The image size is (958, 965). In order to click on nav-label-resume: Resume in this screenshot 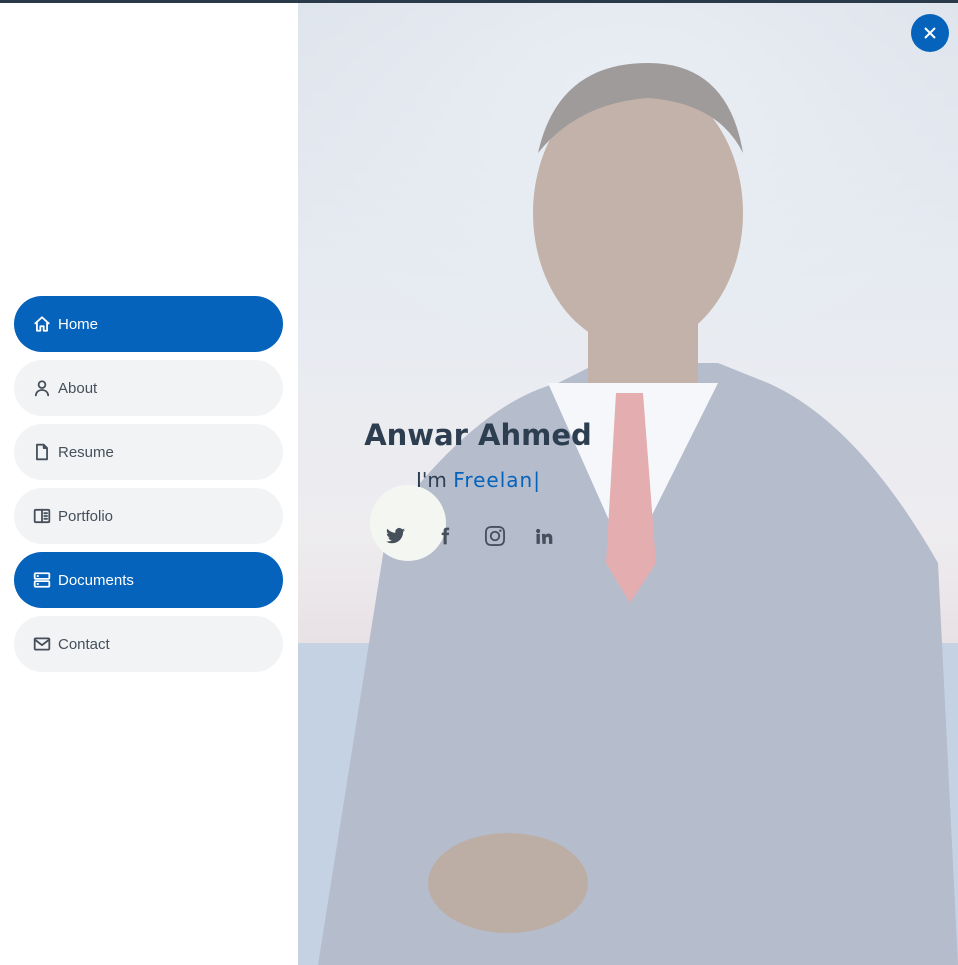, I will do `click(86, 452)`.